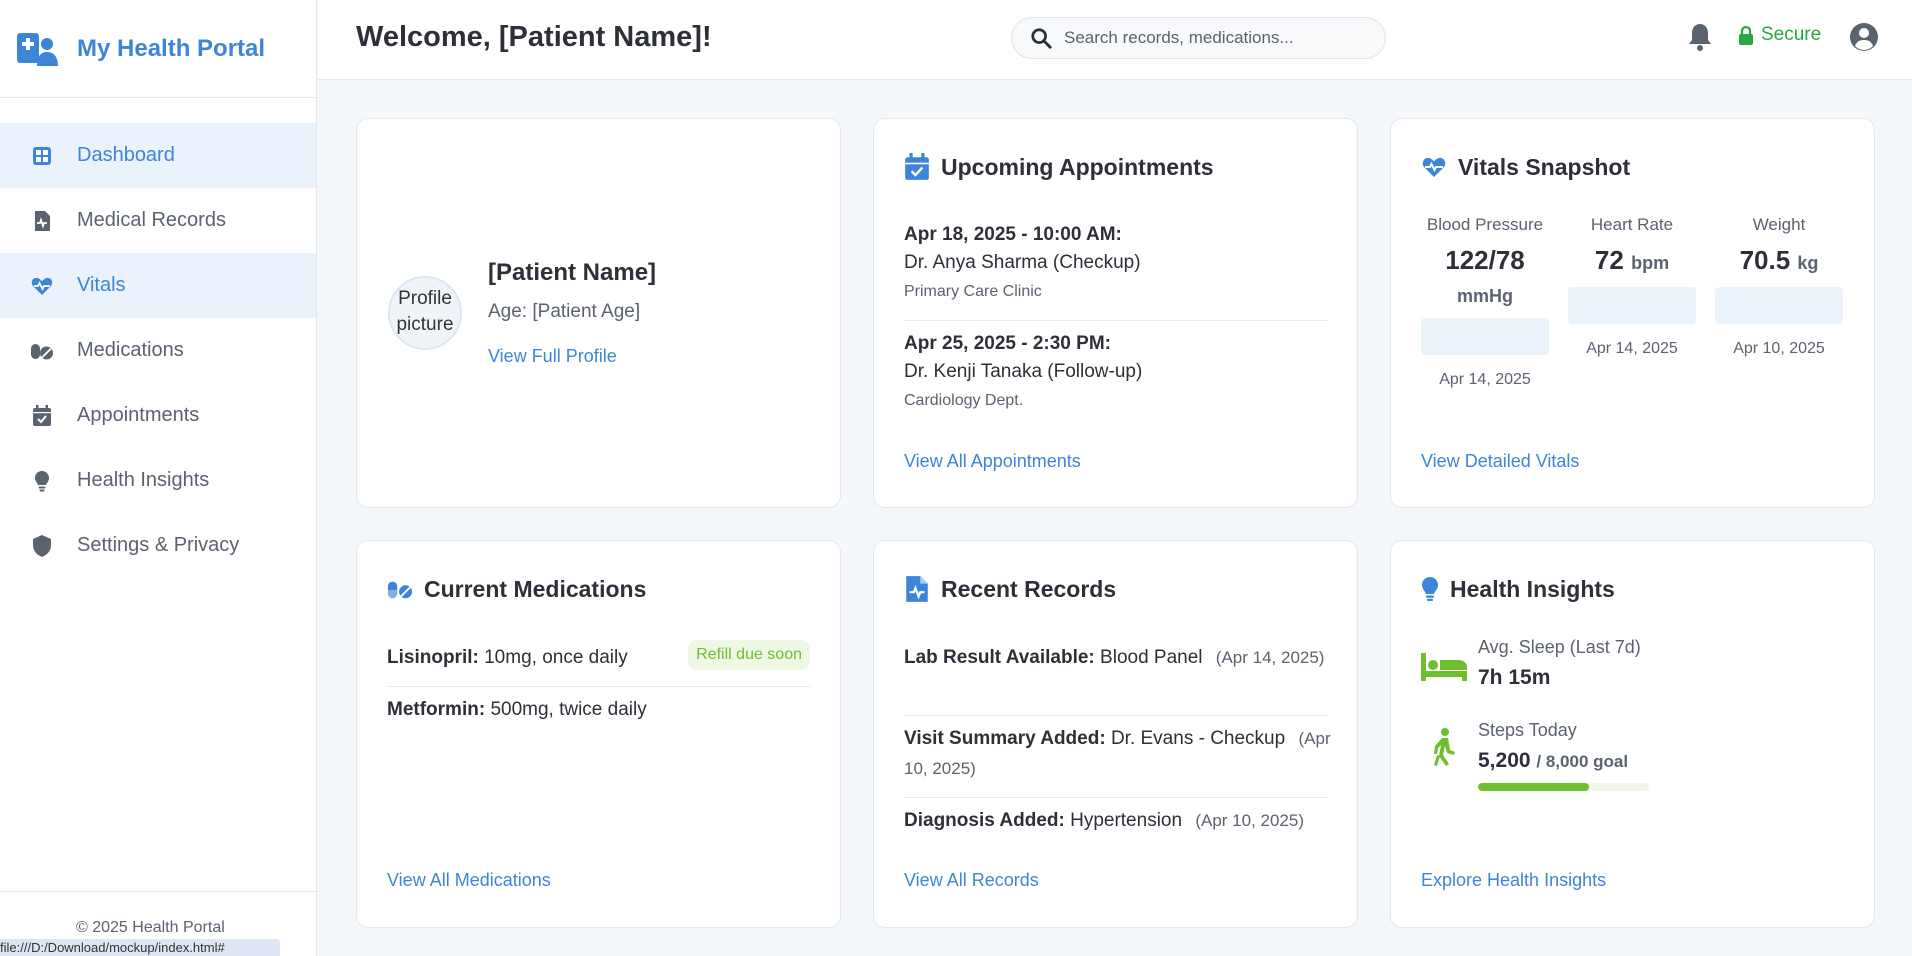 The height and width of the screenshot is (956, 1912). Describe the element at coordinates (37, 49) in the screenshot. I see `user-medical-icon` at that location.